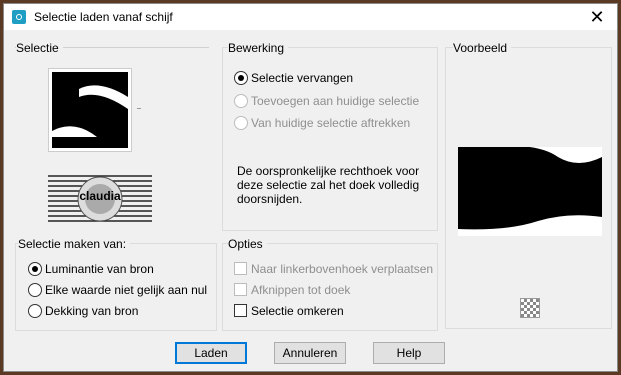  What do you see at coordinates (99, 269) in the screenshot?
I see `radio-label: Luminantie van bron` at bounding box center [99, 269].